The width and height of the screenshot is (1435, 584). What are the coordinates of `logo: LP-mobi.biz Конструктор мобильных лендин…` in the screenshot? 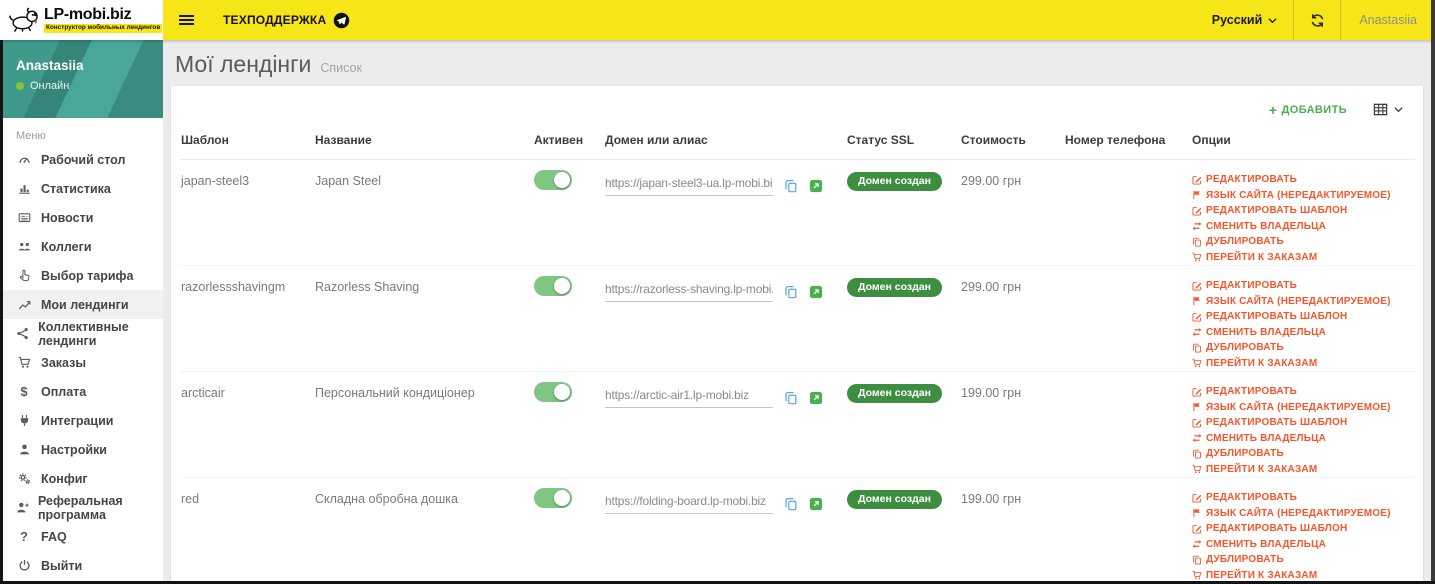 It's located at (81, 20).